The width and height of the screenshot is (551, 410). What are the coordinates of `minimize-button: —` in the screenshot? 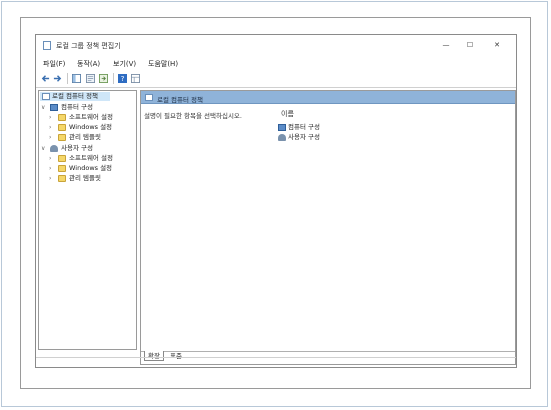 It's located at (446, 45).